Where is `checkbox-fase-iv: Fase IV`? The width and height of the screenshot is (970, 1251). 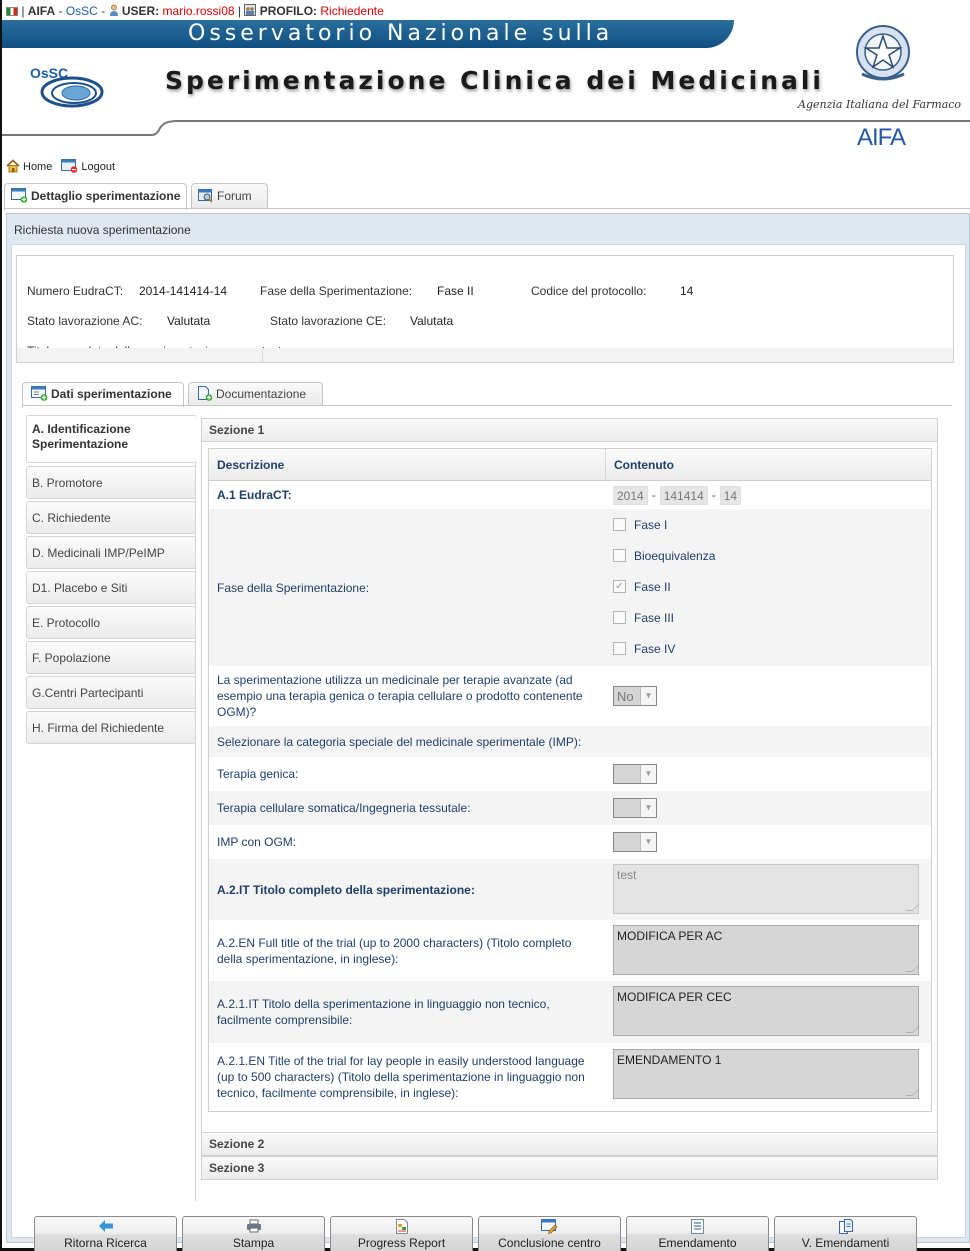 checkbox-fase-iv: Fase IV is located at coordinates (768, 648).